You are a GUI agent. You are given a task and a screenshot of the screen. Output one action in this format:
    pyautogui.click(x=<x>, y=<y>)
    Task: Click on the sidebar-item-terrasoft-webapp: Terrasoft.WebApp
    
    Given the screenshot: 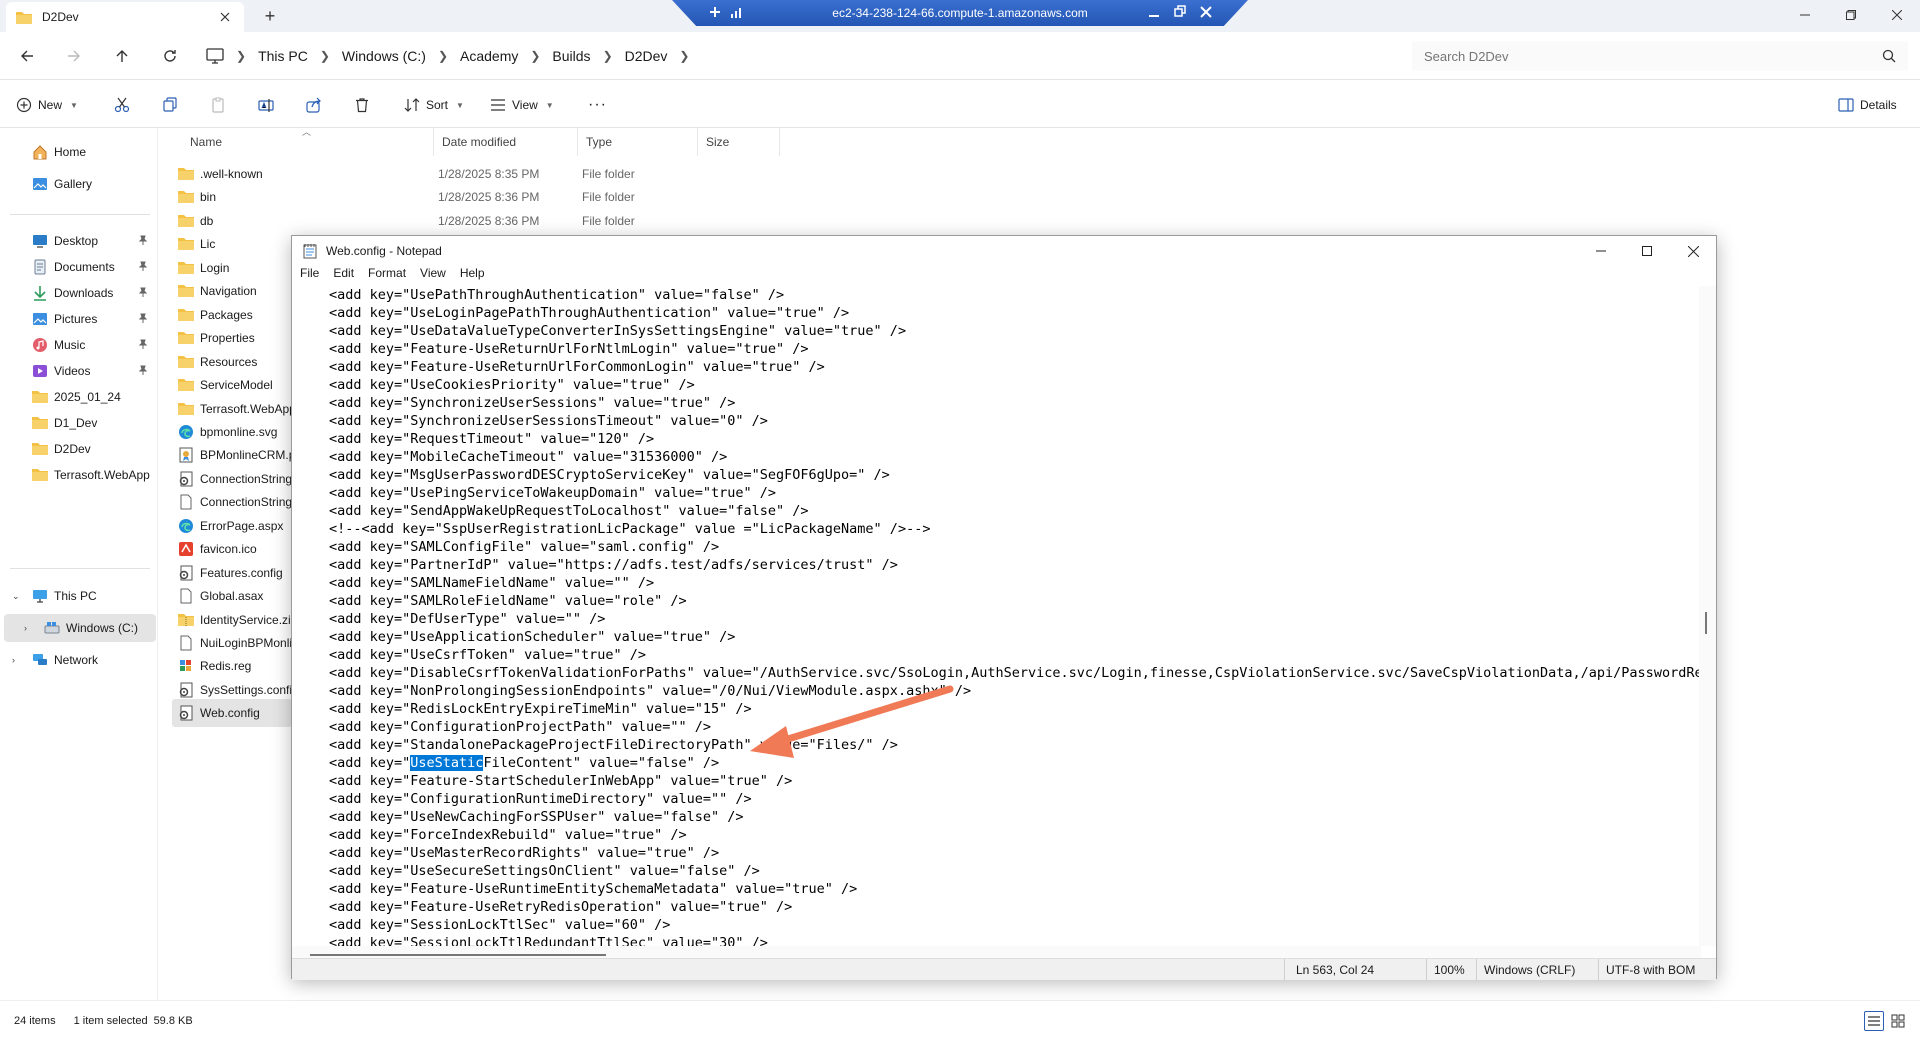 What is the action you would take?
    pyautogui.click(x=79, y=475)
    